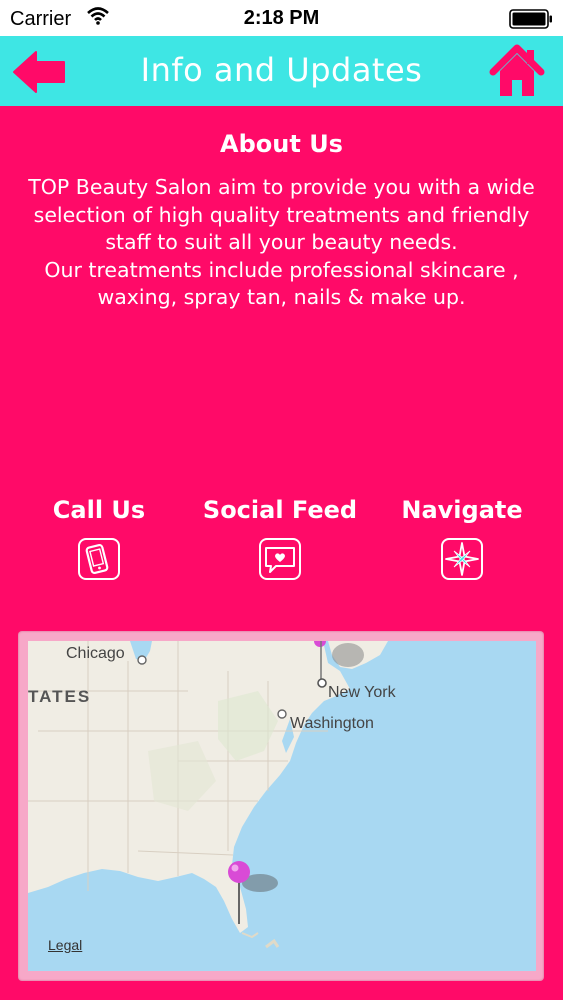  I want to click on home-button, so click(517, 71).